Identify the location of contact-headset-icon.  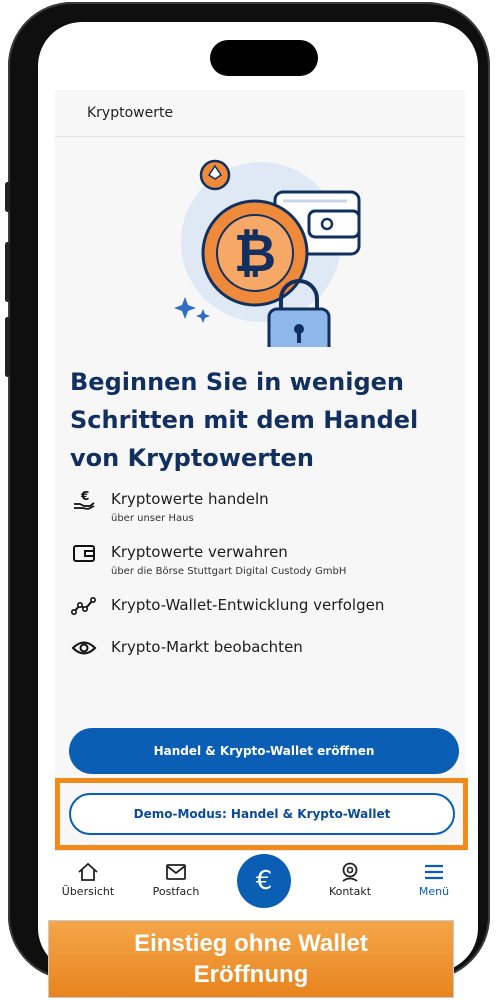
(350, 872).